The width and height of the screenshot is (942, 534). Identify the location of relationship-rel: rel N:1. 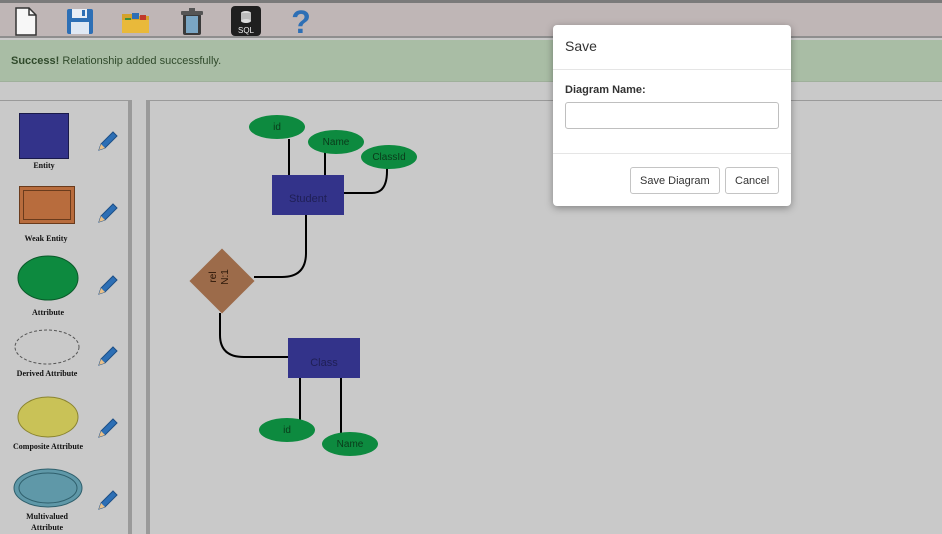
(222, 281).